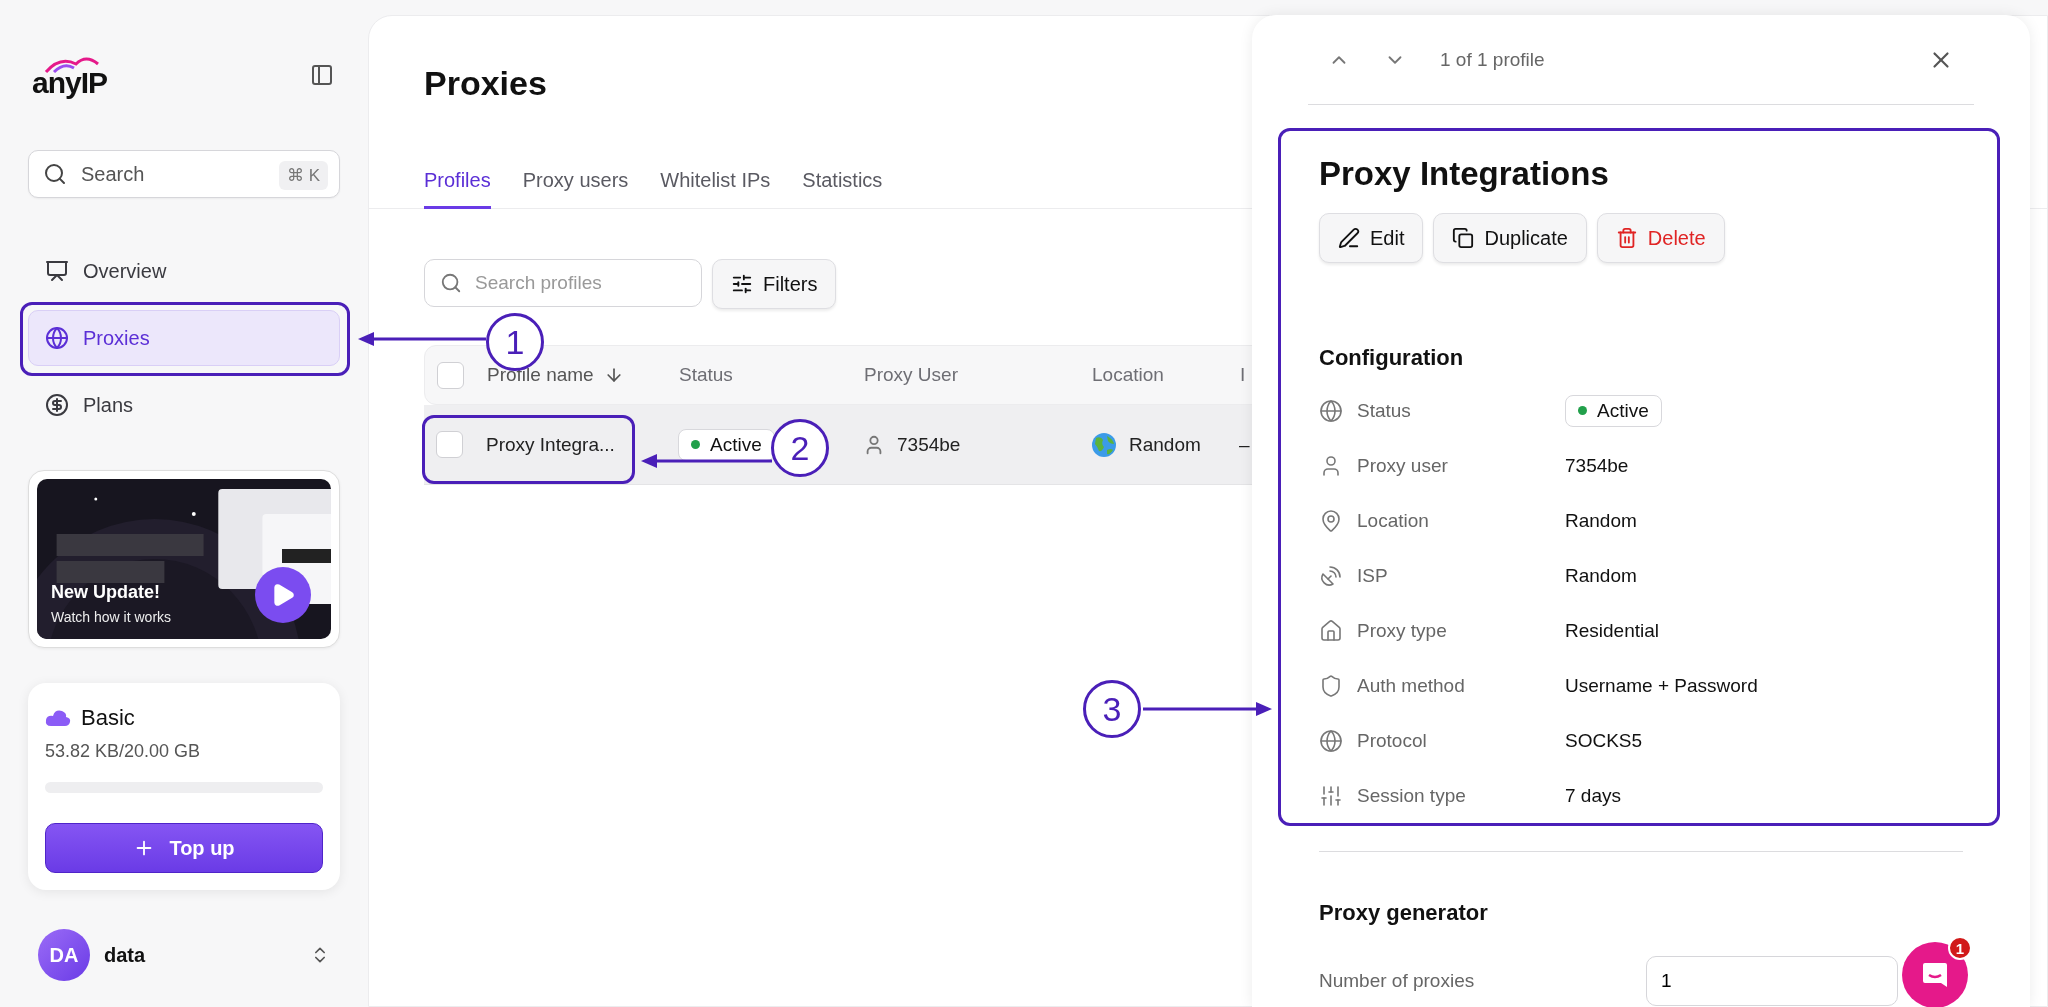 This screenshot has height=1007, width=2048. What do you see at coordinates (715, 185) in the screenshot?
I see `tab: Whitelist IPs` at bounding box center [715, 185].